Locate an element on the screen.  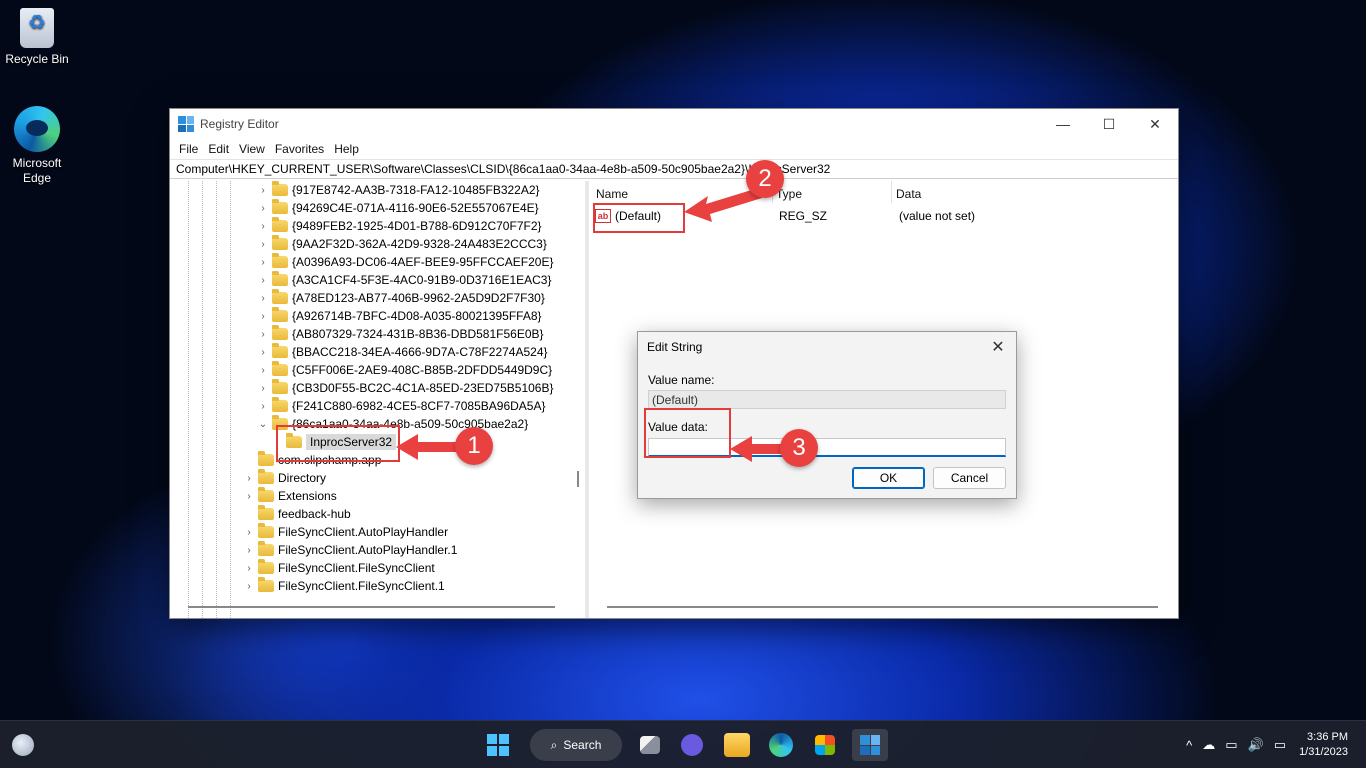
menu-view: View is located at coordinates (252, 149).